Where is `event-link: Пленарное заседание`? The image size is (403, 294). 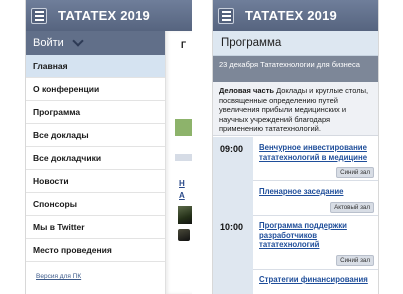
event-link: Пленарное заседание is located at coordinates (316, 192).